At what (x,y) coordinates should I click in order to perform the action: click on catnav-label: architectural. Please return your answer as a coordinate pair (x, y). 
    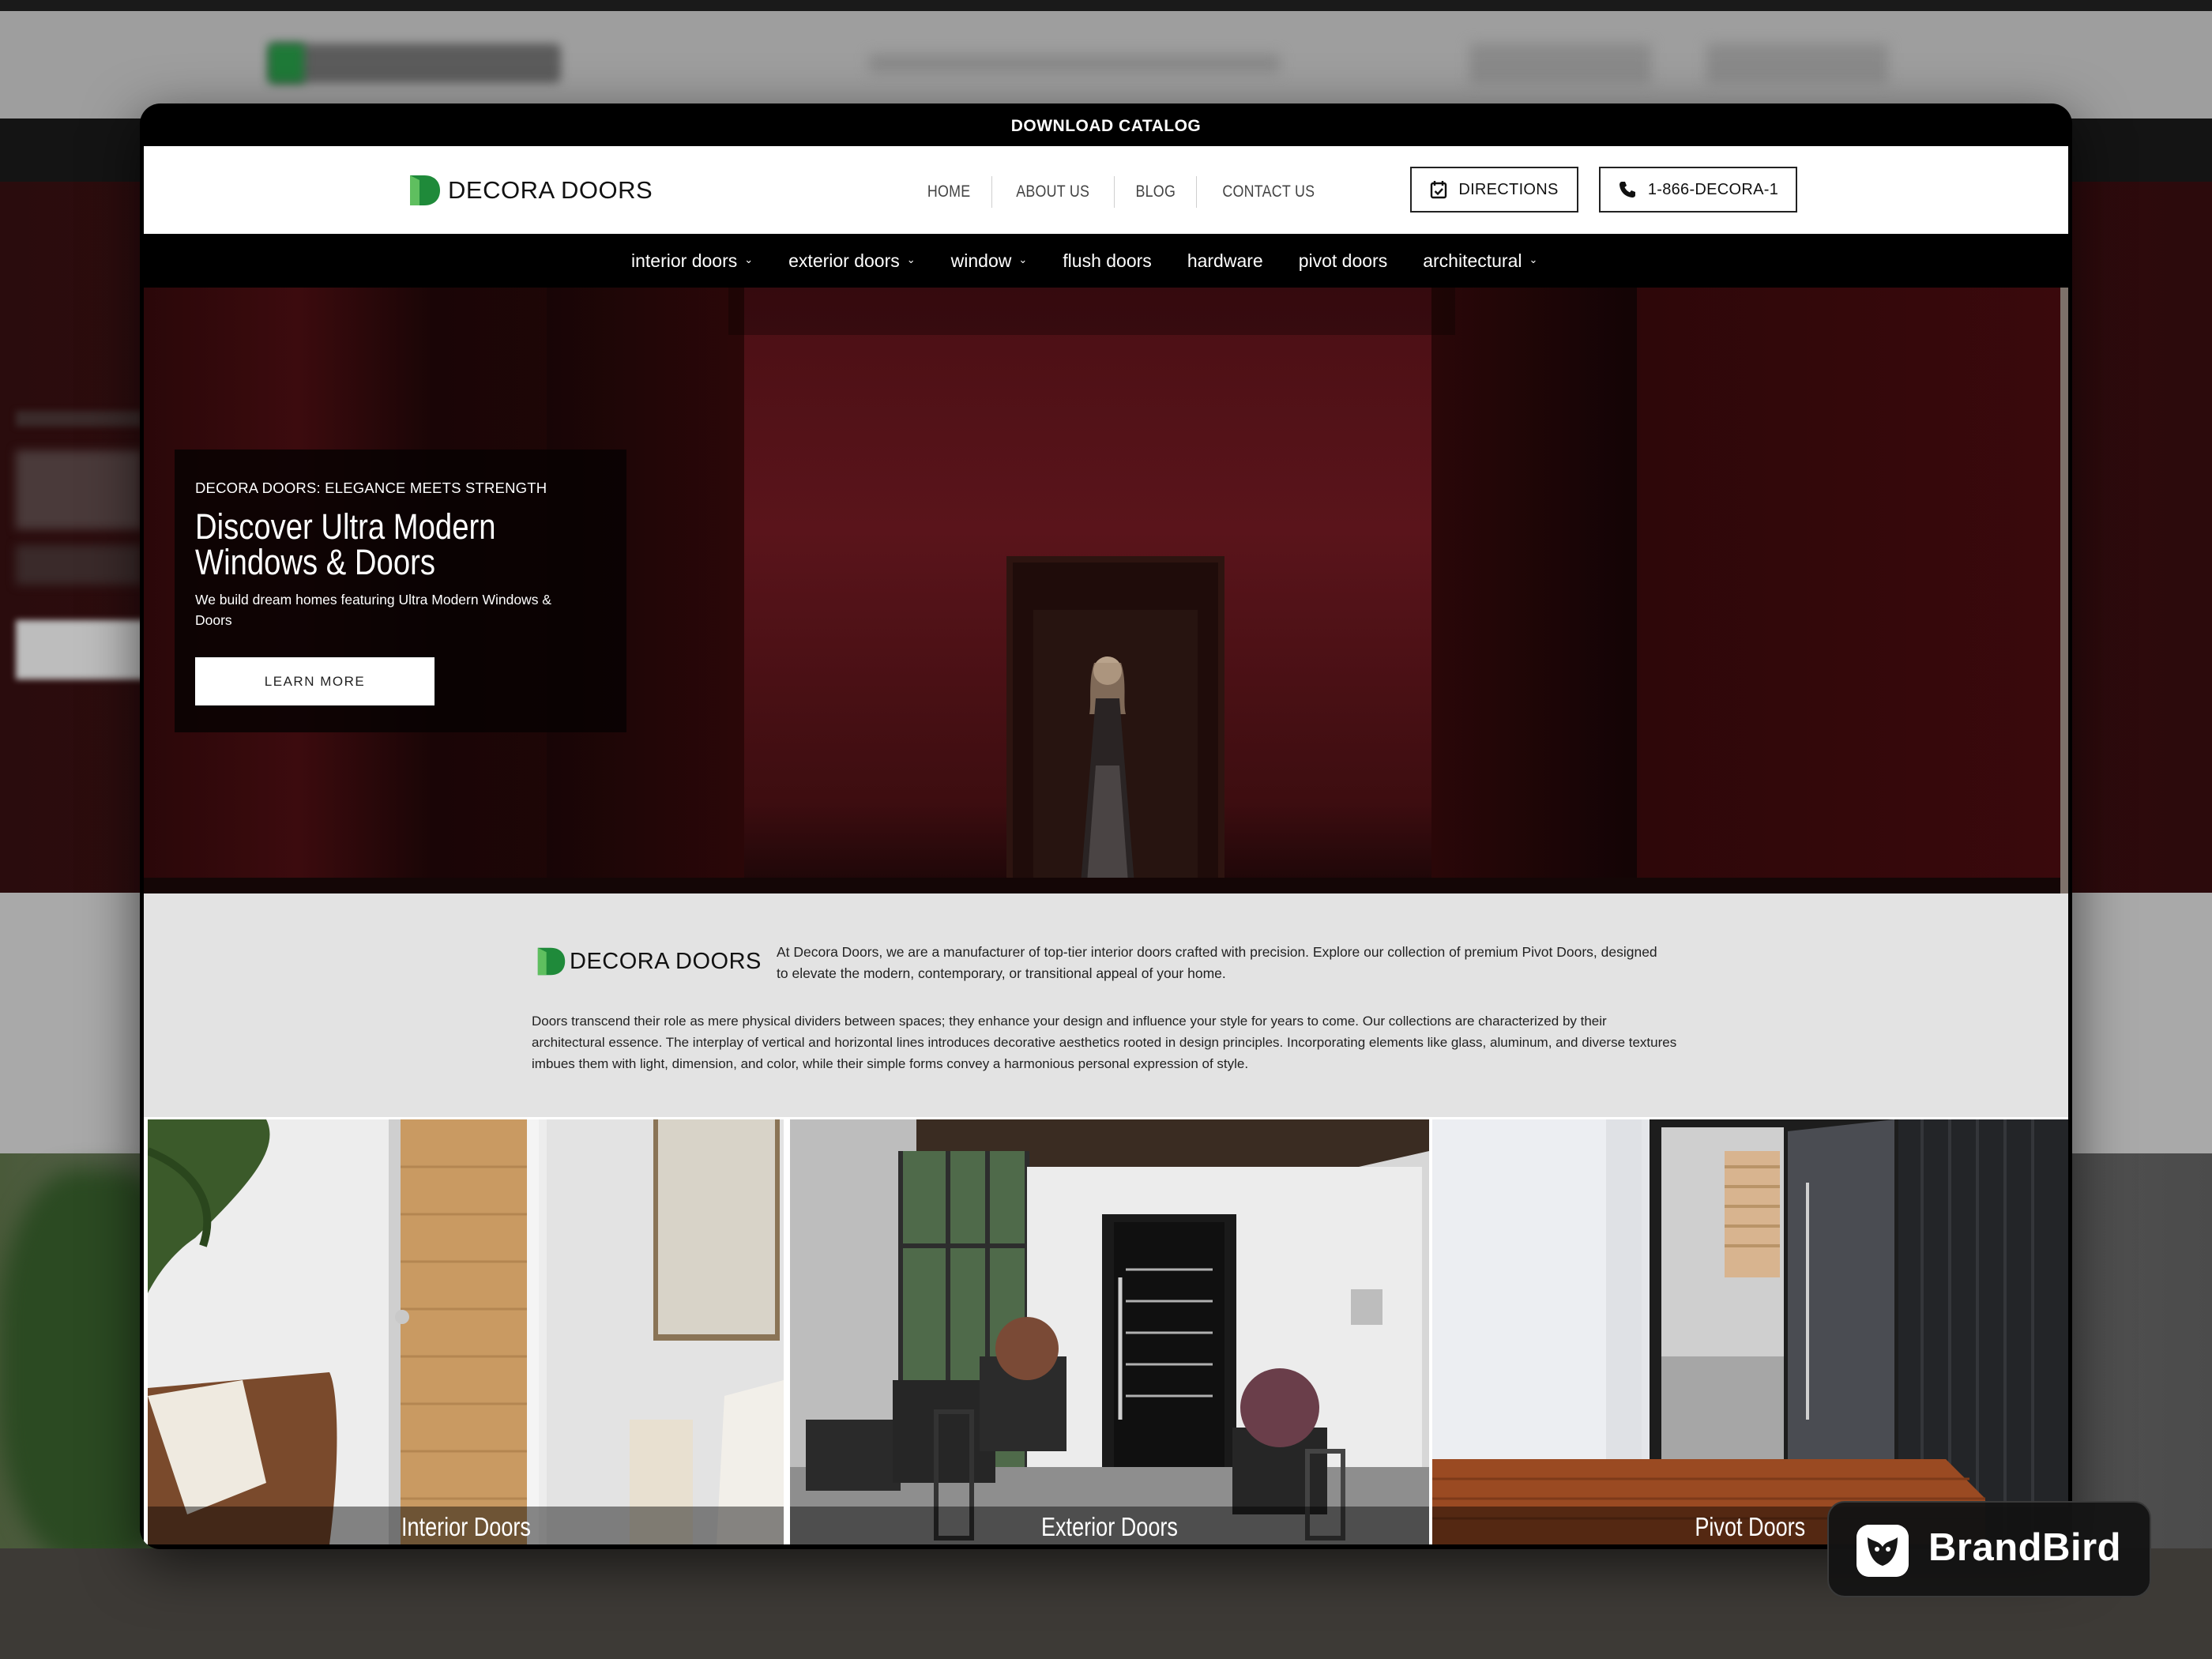
    Looking at the image, I should click on (1473, 260).